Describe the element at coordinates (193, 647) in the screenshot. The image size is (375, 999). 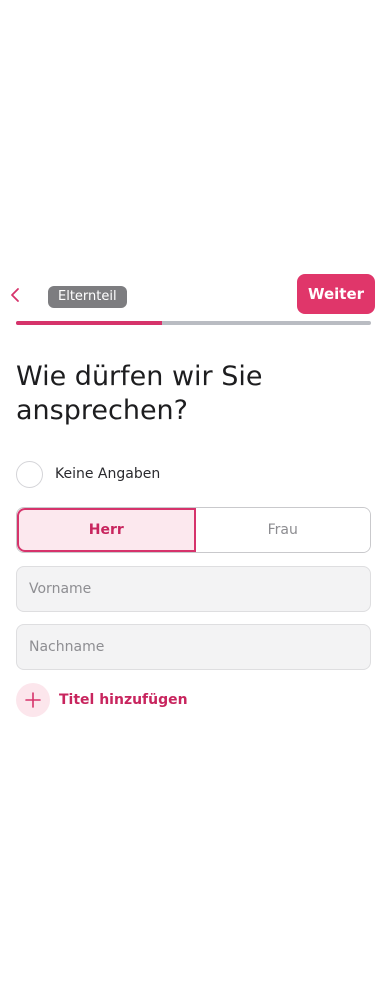
I see `last-name-field` at that location.